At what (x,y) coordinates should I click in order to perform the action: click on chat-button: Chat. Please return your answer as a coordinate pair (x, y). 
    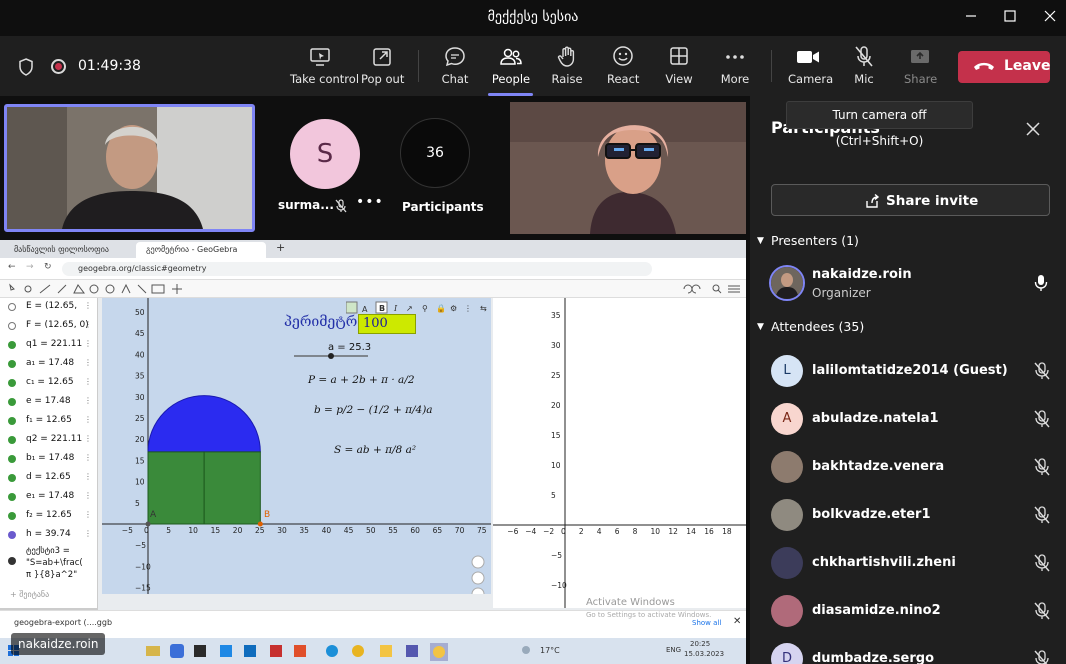
    Looking at the image, I should click on (455, 67).